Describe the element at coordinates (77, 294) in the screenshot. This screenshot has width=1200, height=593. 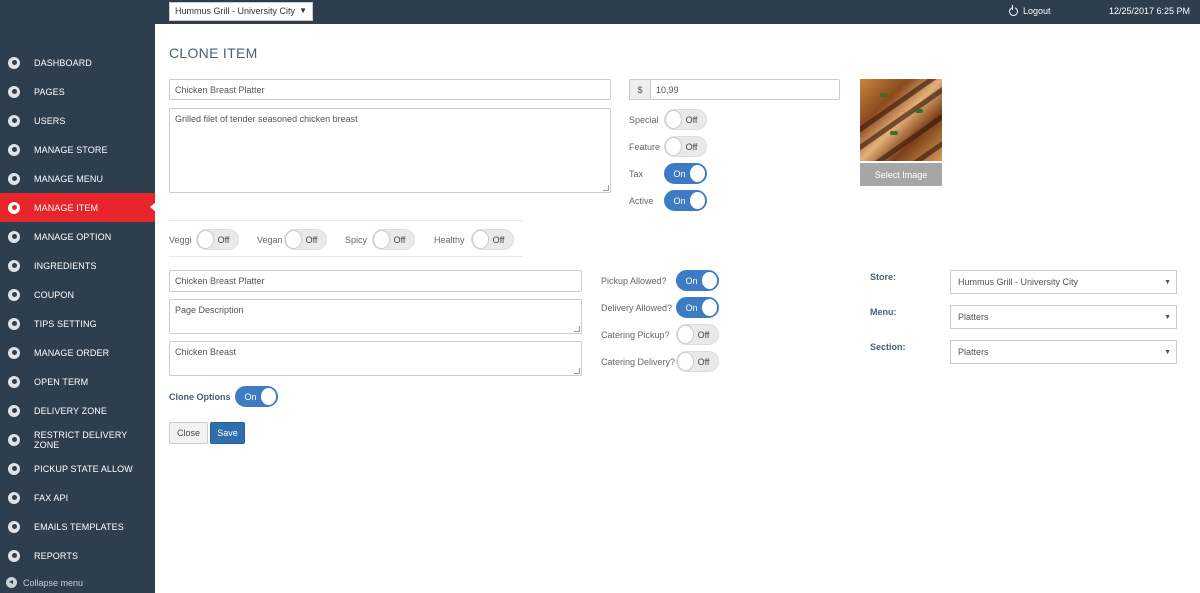
I see `sidebar-item-coupon: COUPON` at that location.